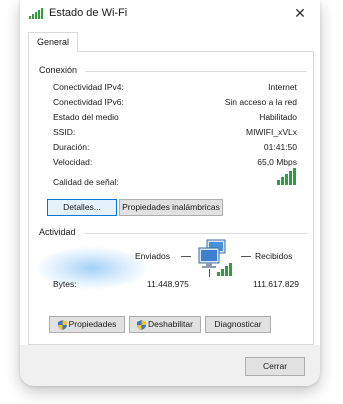 The width and height of the screenshot is (343, 404). Describe the element at coordinates (170, 365) in the screenshot. I see `dialog-footer: Cerrar` at that location.